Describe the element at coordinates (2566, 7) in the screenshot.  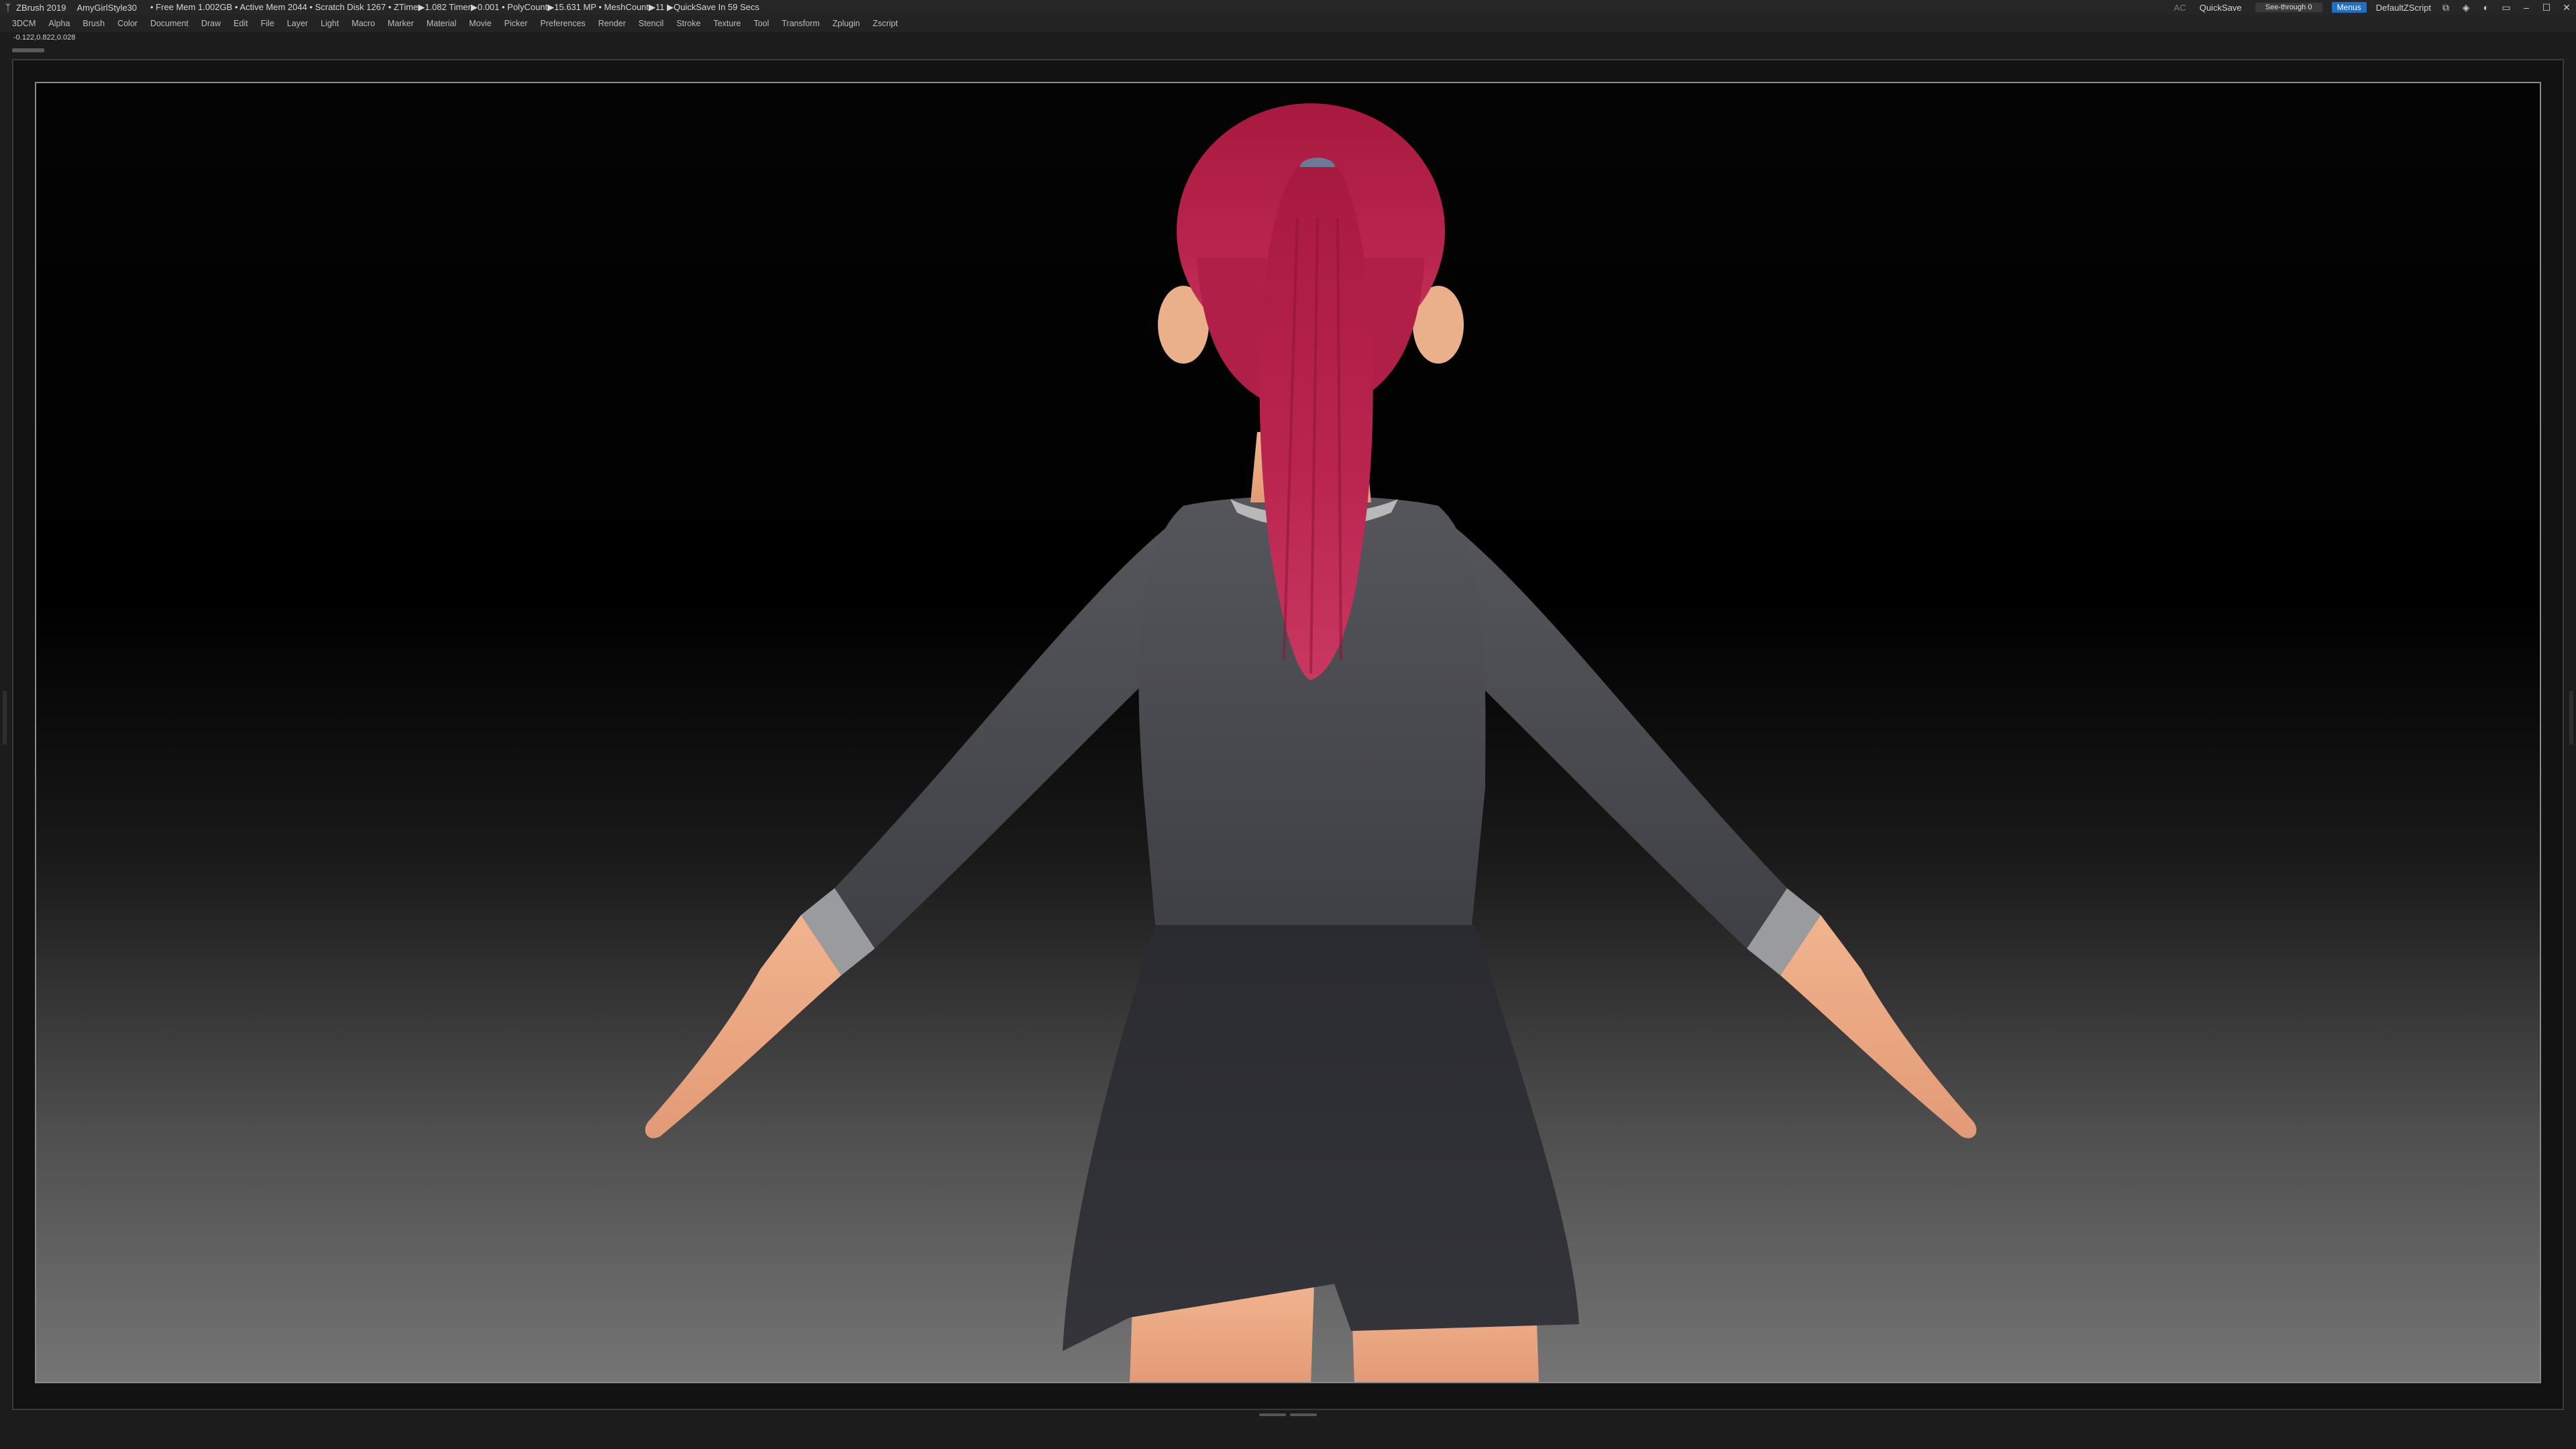
I see `close-icon: ✕` at that location.